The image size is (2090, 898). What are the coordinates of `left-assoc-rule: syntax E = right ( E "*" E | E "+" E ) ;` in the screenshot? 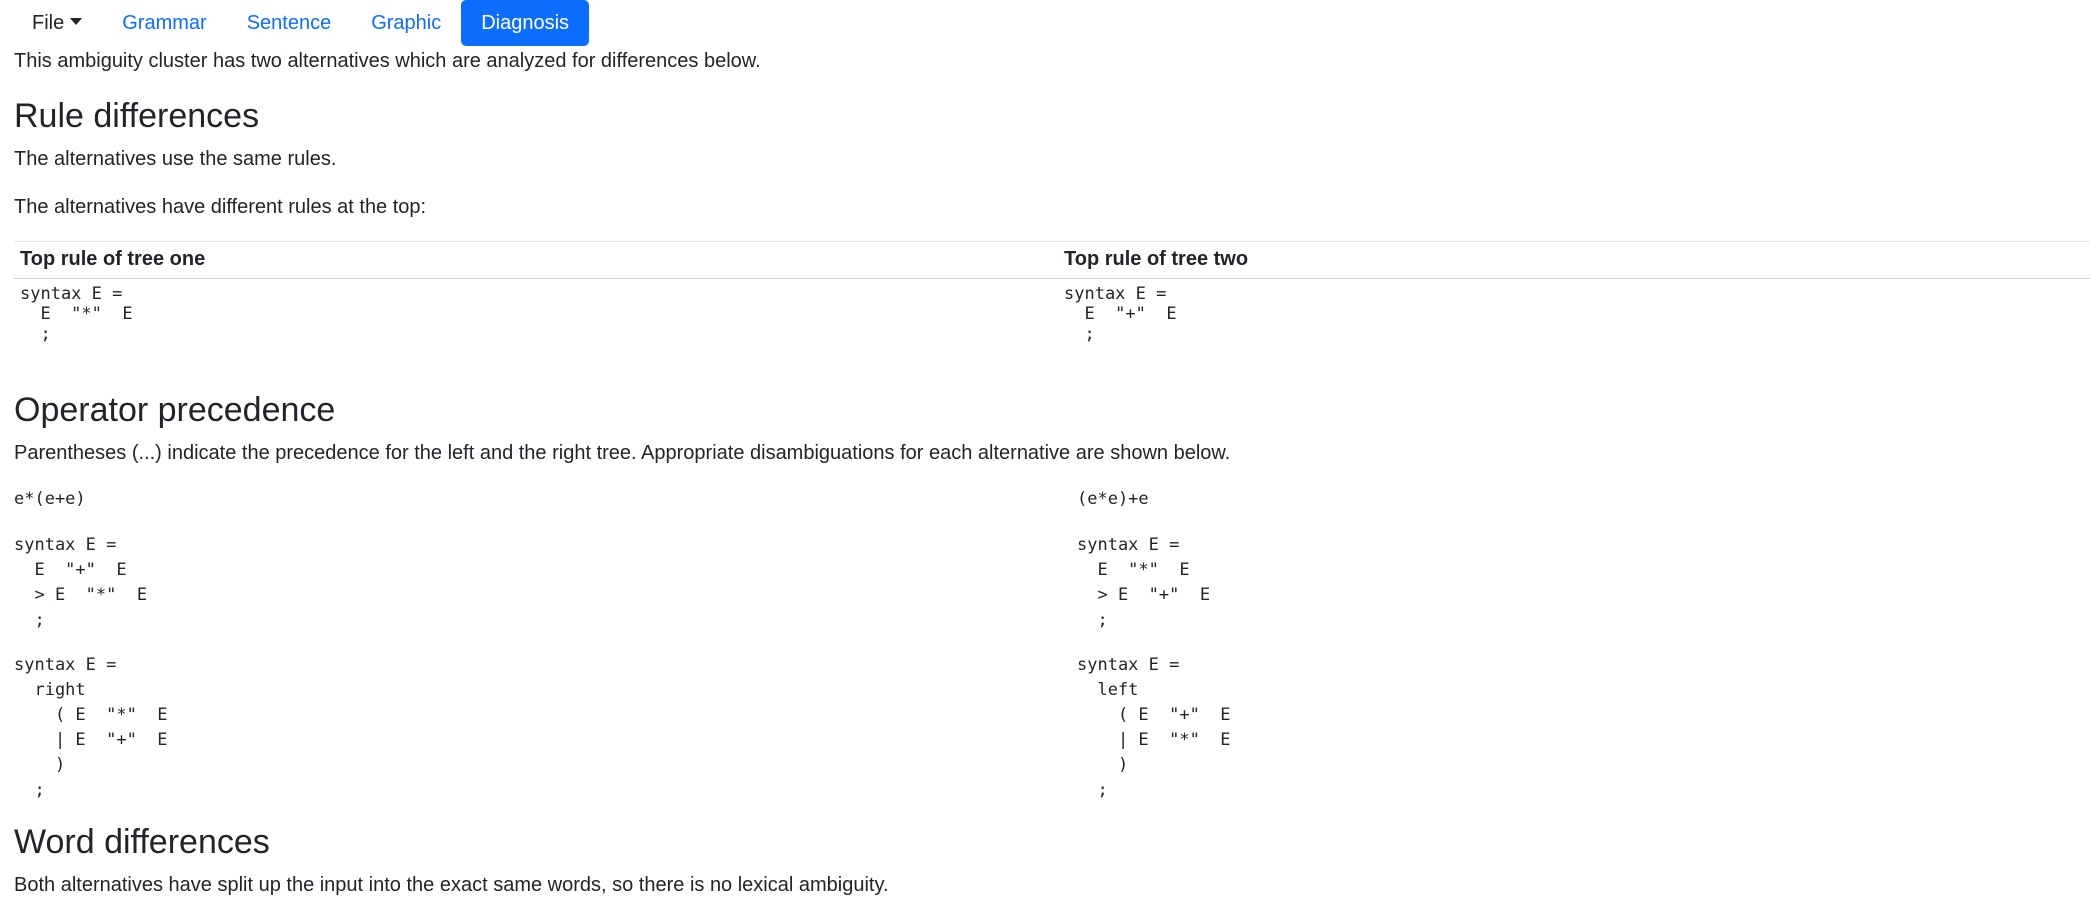 It's located at (91, 727).